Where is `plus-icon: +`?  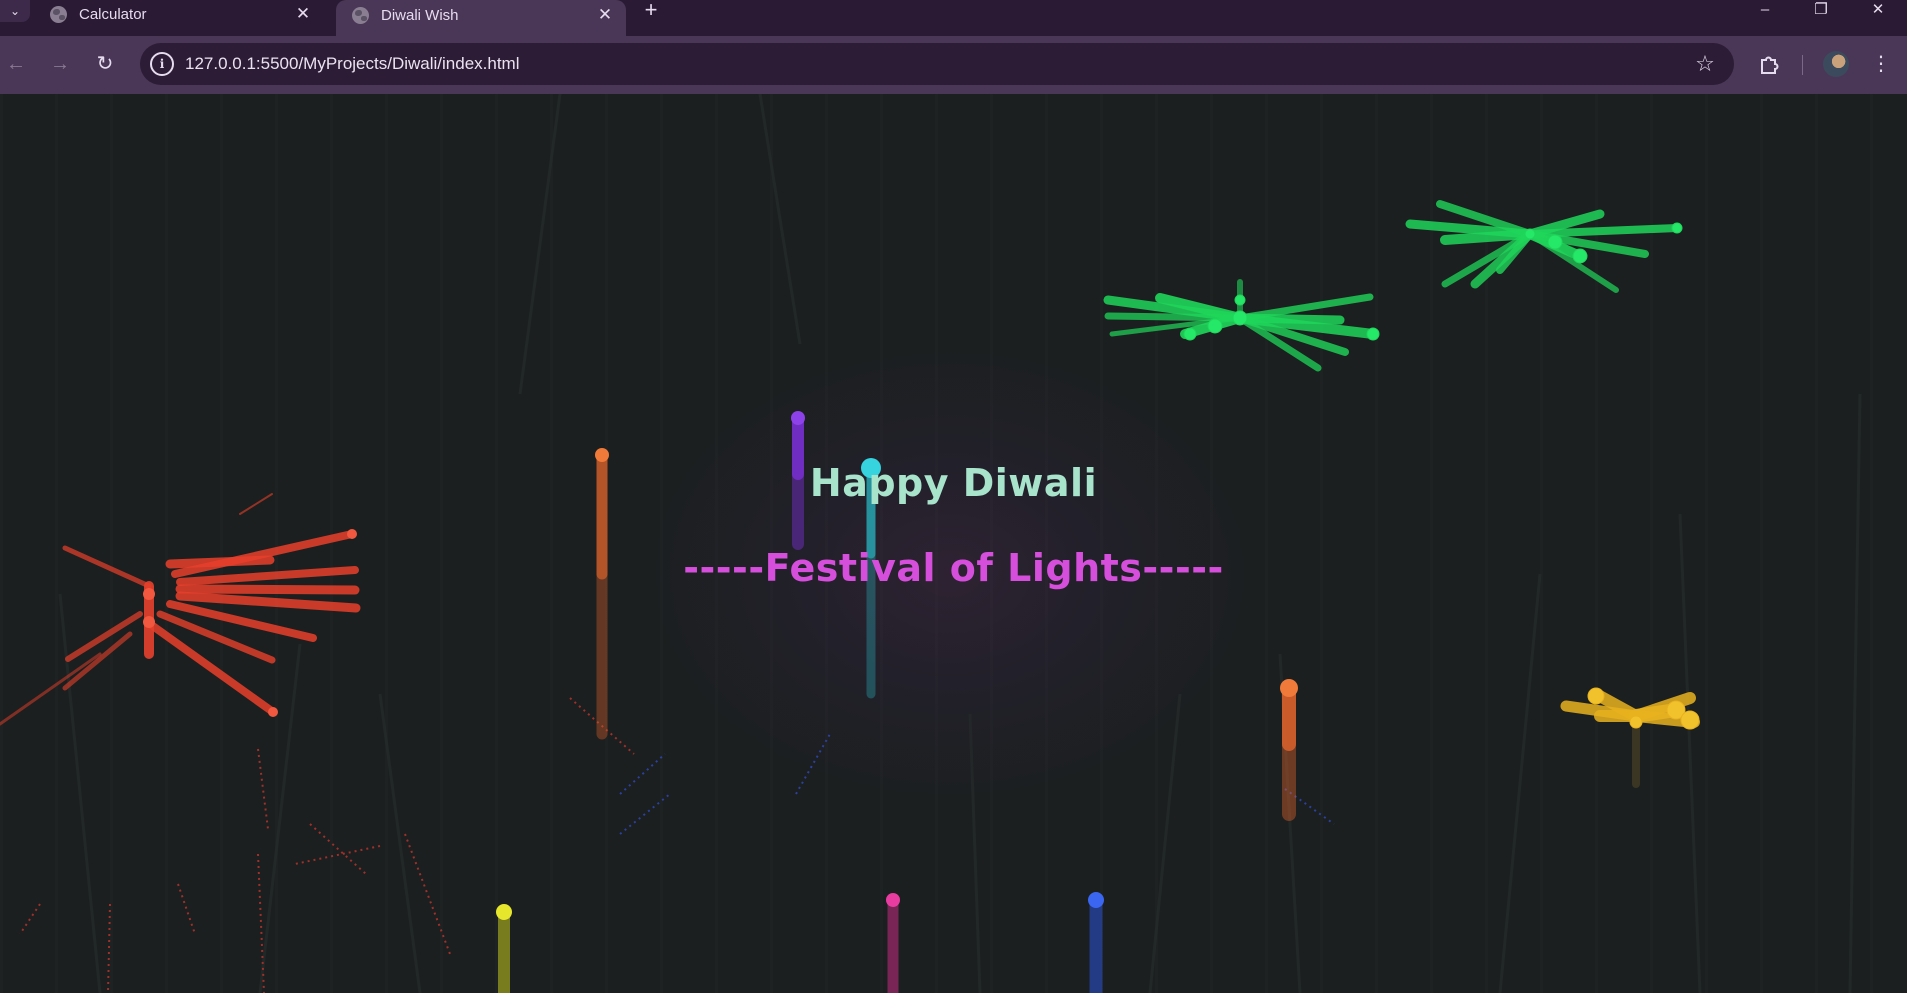 plus-icon: + is located at coordinates (651, 11).